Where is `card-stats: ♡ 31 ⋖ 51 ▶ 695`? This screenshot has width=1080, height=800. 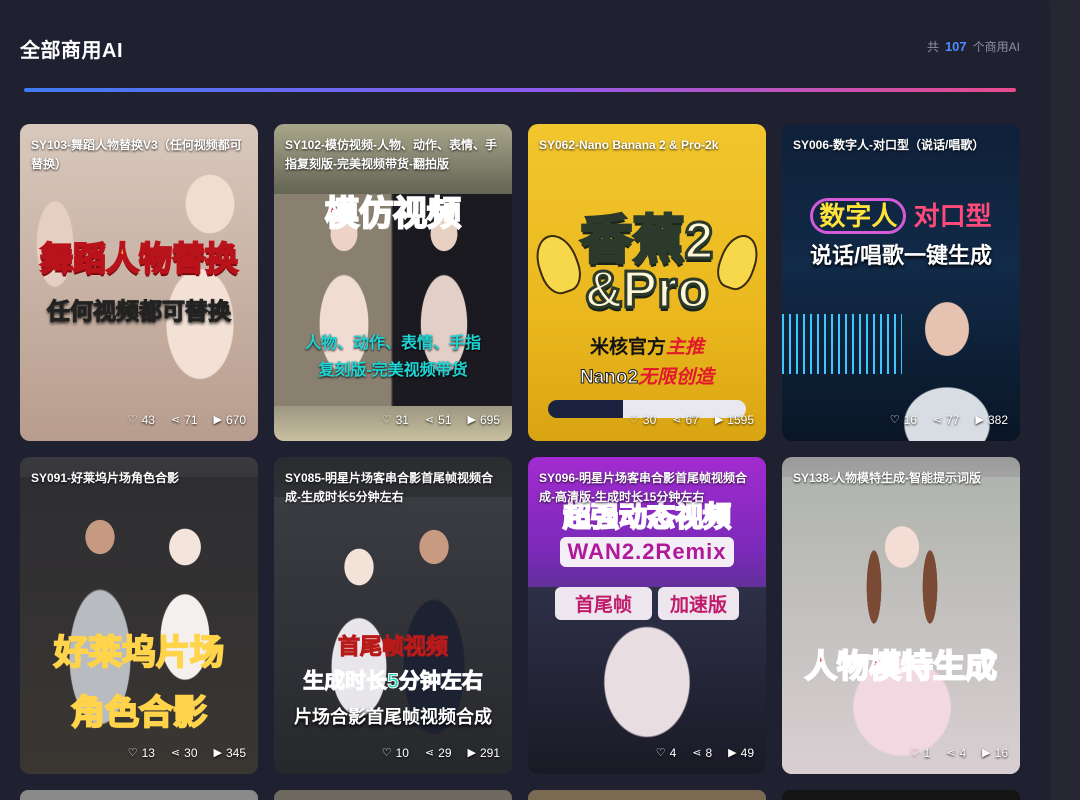
card-stats: ♡ 31 ⋖ 51 ▶ 695 is located at coordinates (441, 420).